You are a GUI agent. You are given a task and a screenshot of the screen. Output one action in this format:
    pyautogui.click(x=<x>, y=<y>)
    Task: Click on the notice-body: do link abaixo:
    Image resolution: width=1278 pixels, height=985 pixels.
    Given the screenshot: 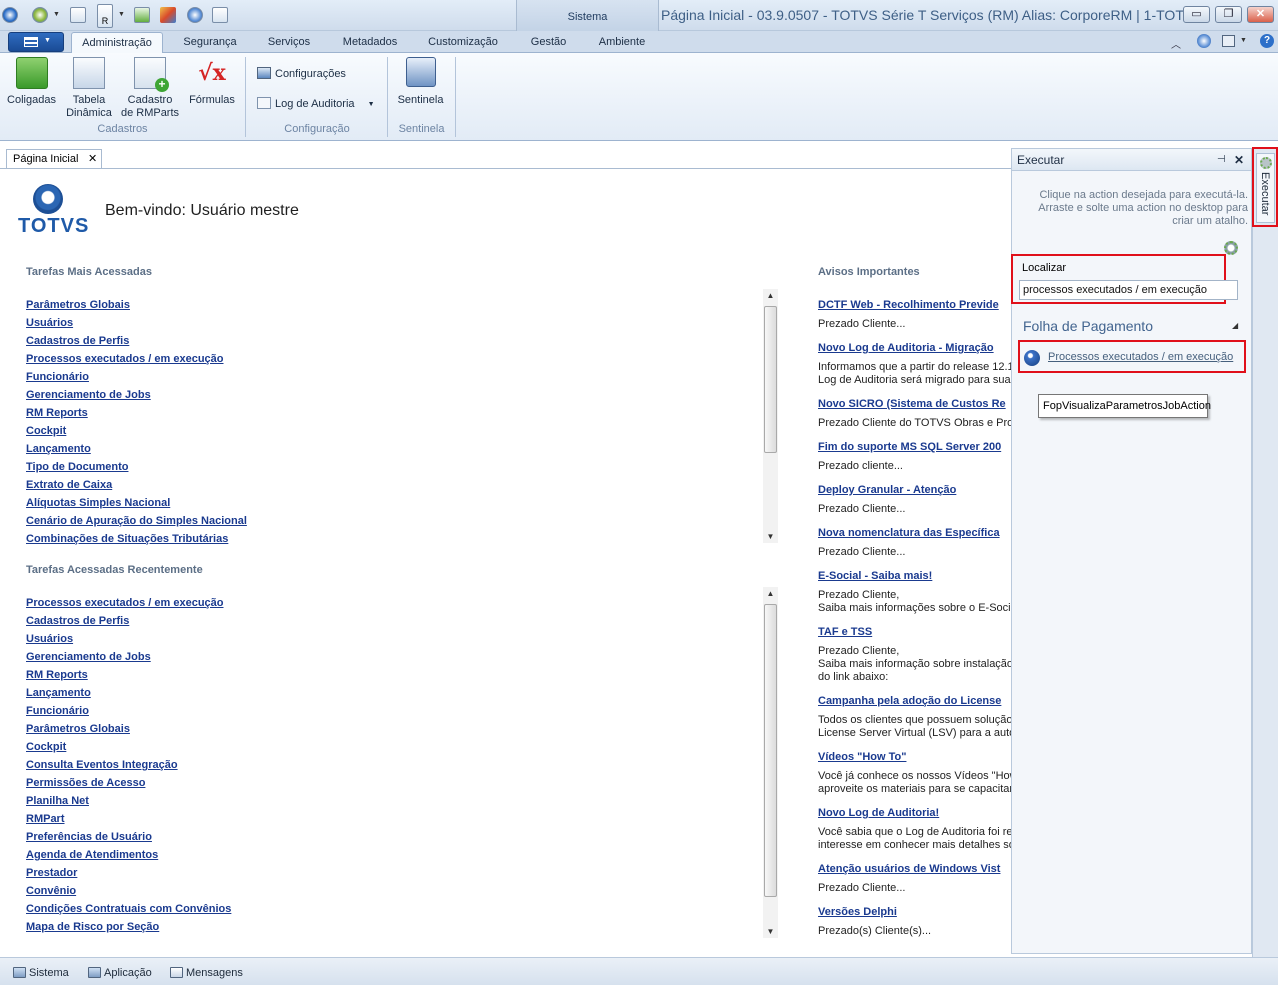 What is the action you would take?
    pyautogui.click(x=853, y=677)
    